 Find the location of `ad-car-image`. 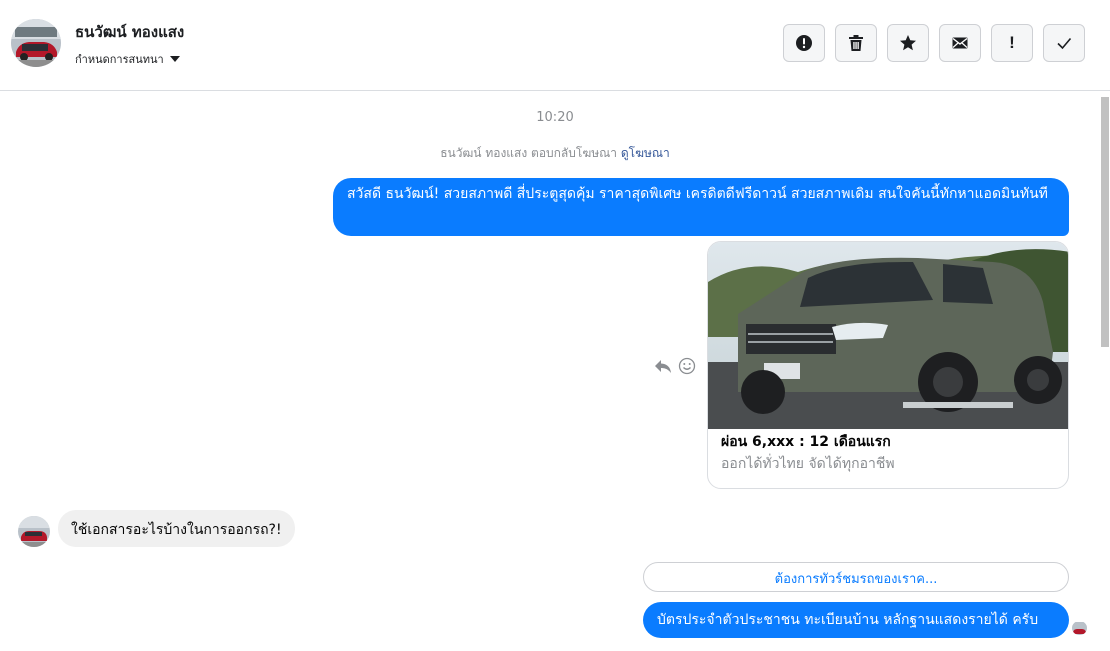

ad-car-image is located at coordinates (888, 335).